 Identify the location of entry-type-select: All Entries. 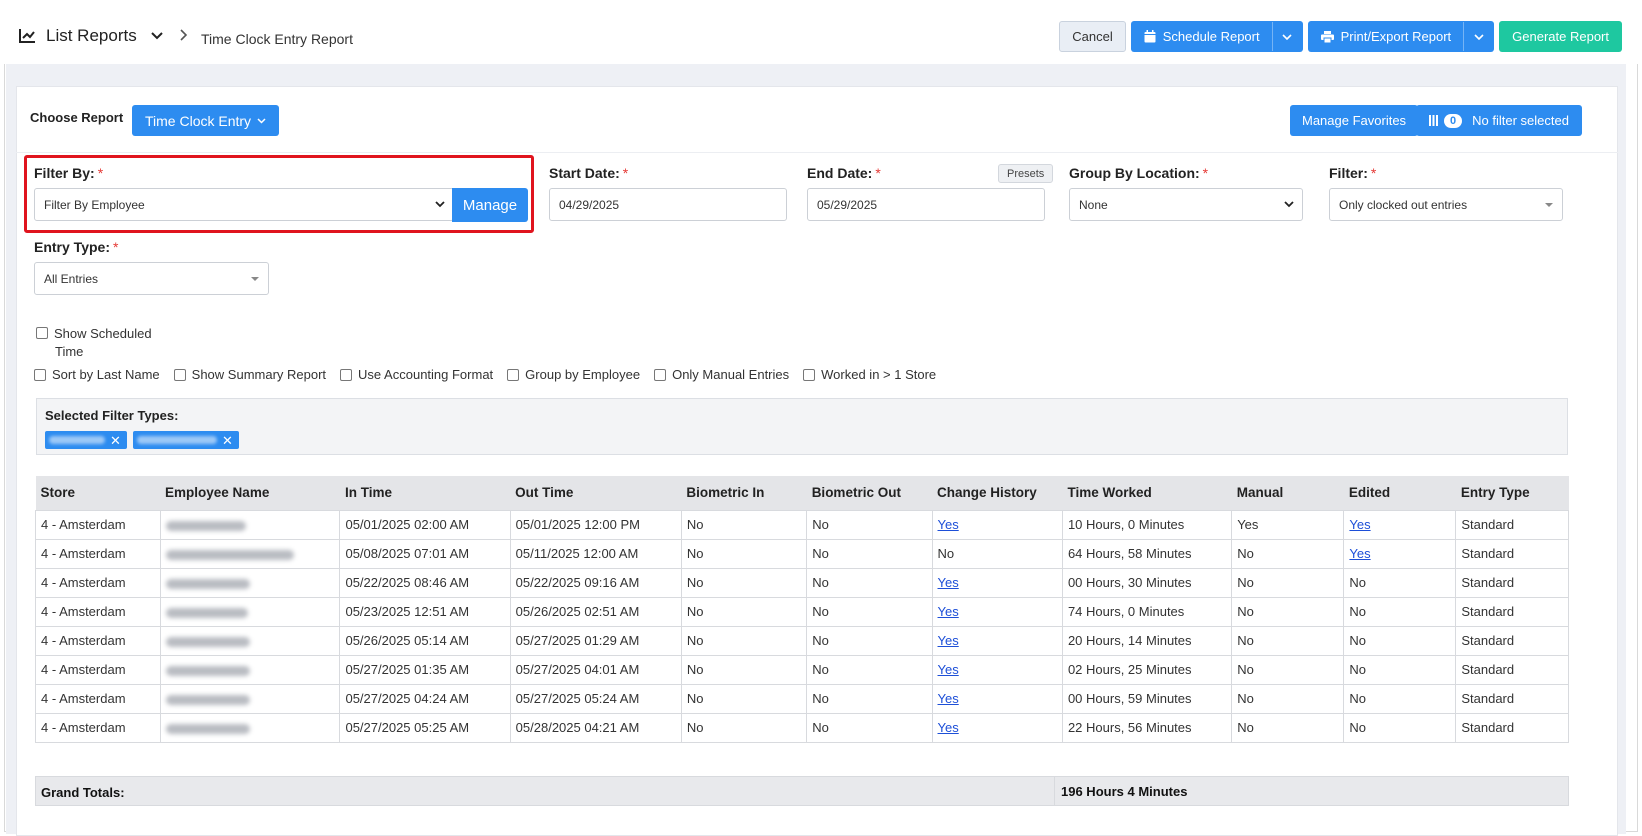
(151, 278).